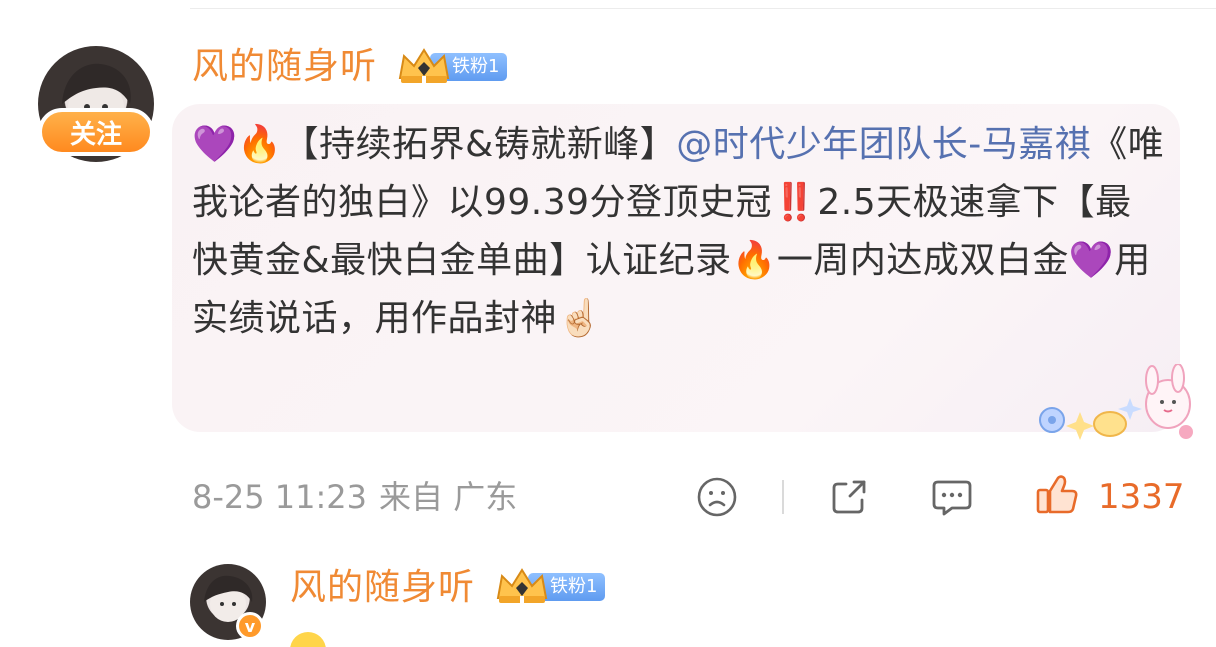  Describe the element at coordinates (1091, 260) in the screenshot. I see `purple-heart-icon: 💜` at that location.